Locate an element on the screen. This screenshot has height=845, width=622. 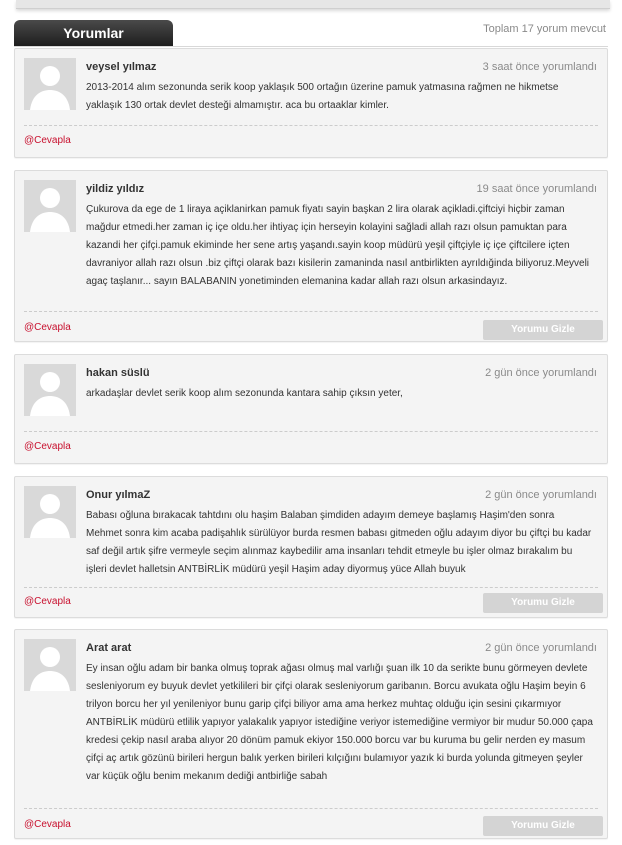
comment-author: hakan süslü is located at coordinates (118, 373).